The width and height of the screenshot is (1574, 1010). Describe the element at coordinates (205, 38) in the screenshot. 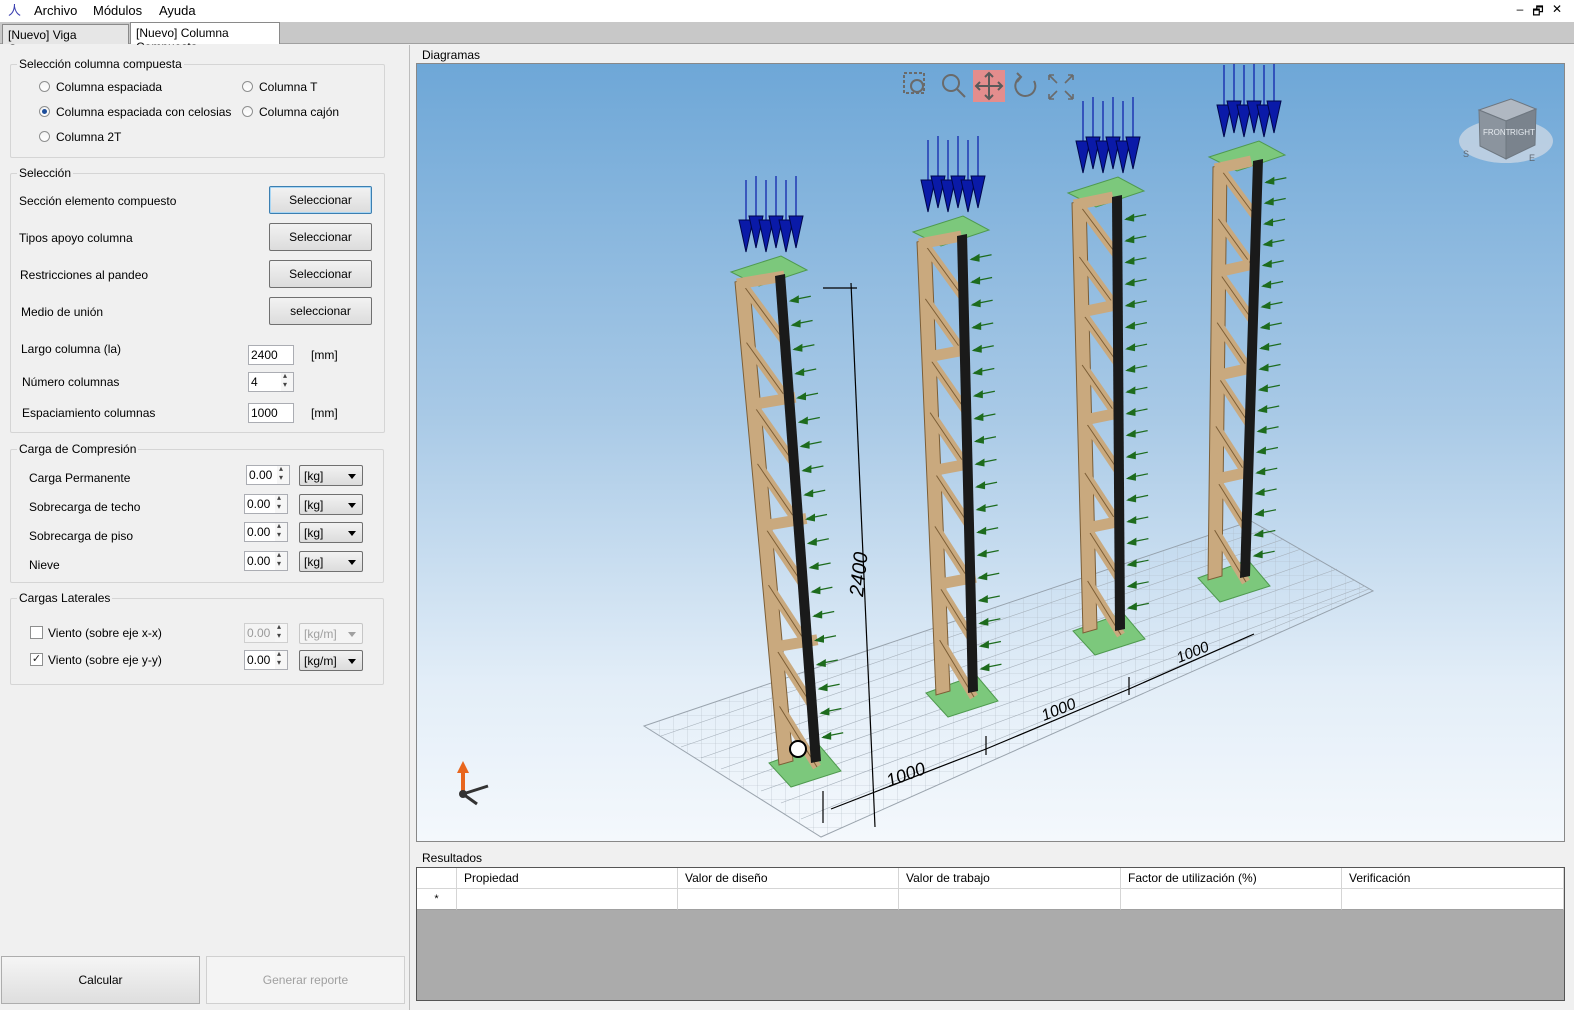

I see `tab-columna-compuesta: [Nuevo] Columna Compuesta` at that location.